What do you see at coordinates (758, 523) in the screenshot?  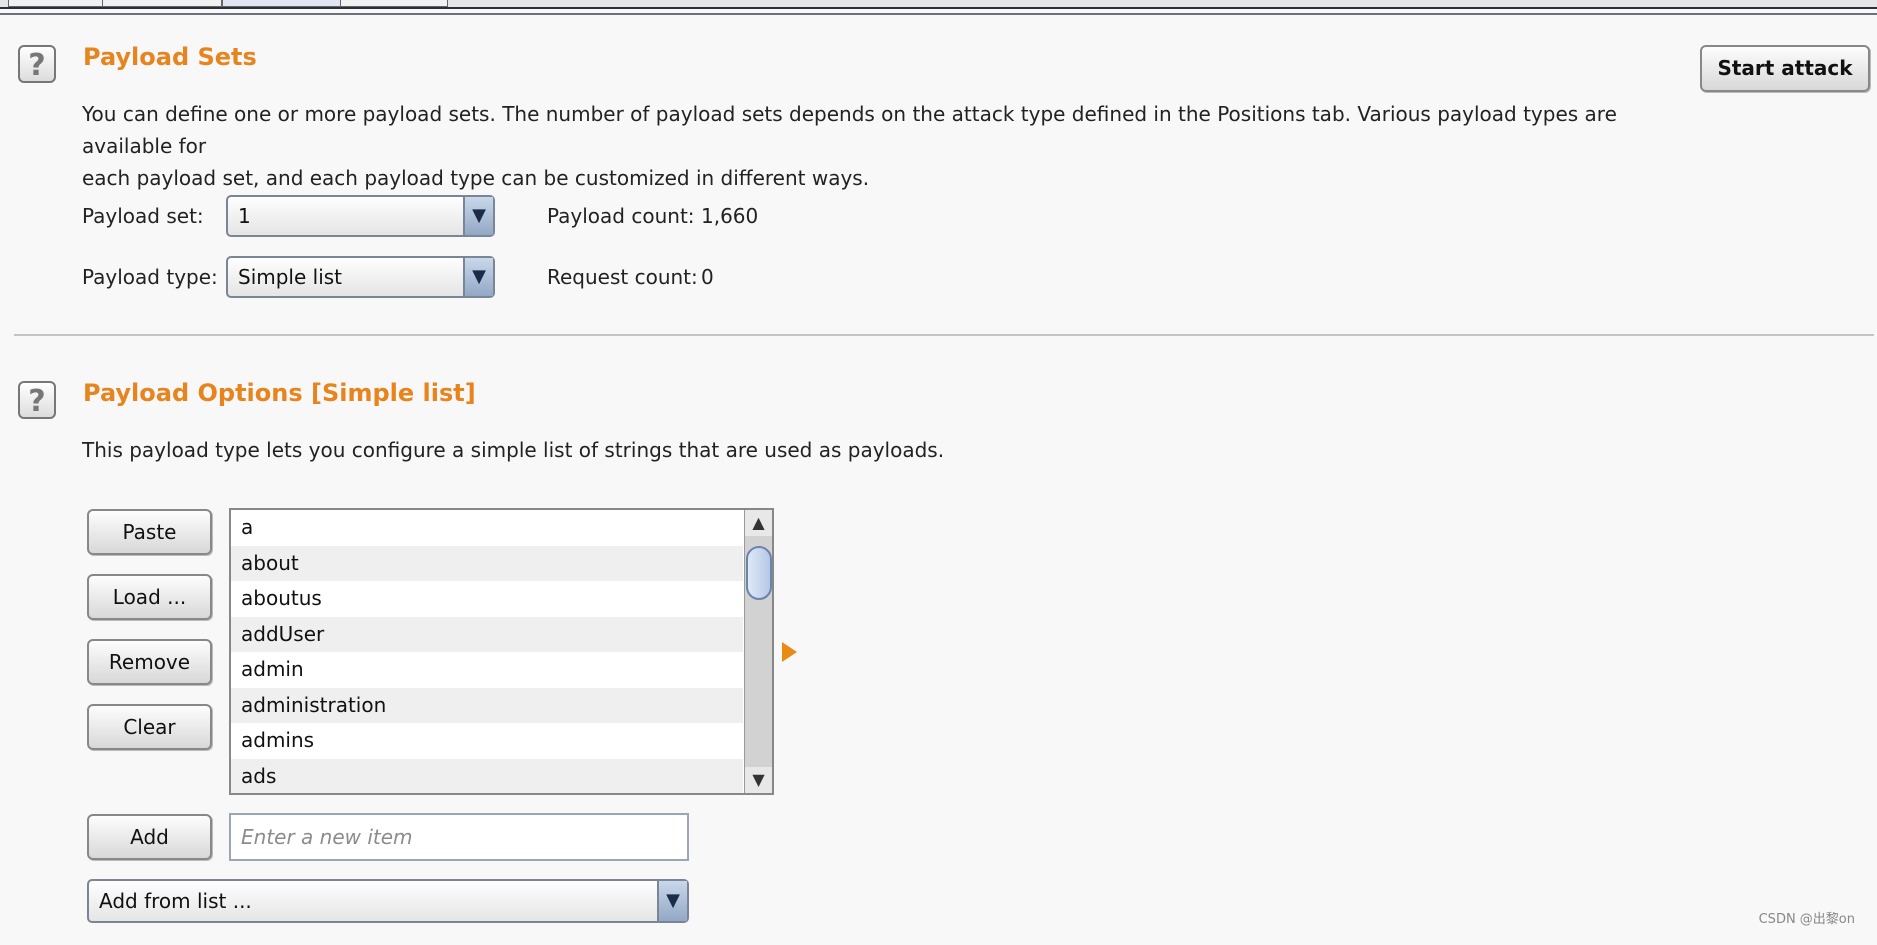 I see `scroll-up-icon: ▲` at bounding box center [758, 523].